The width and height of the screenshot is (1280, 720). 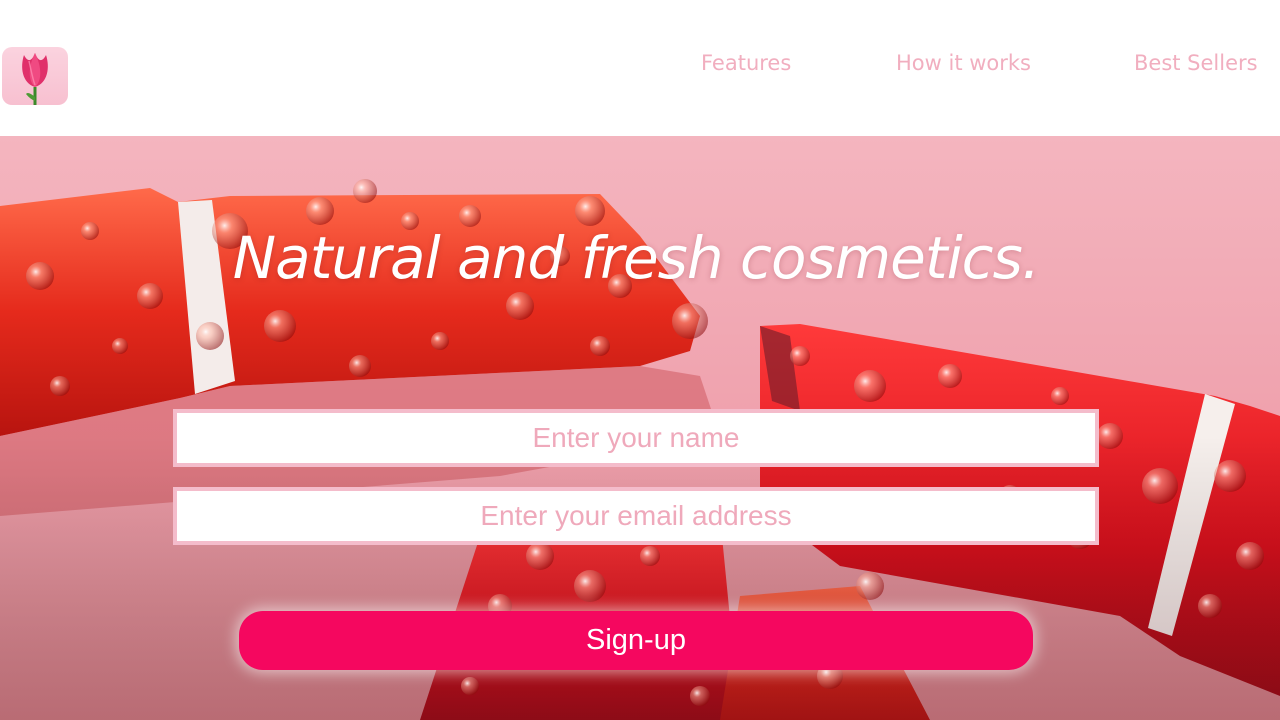 What do you see at coordinates (636, 258) in the screenshot?
I see `hero-headline: Natural and fresh cosmetics.` at bounding box center [636, 258].